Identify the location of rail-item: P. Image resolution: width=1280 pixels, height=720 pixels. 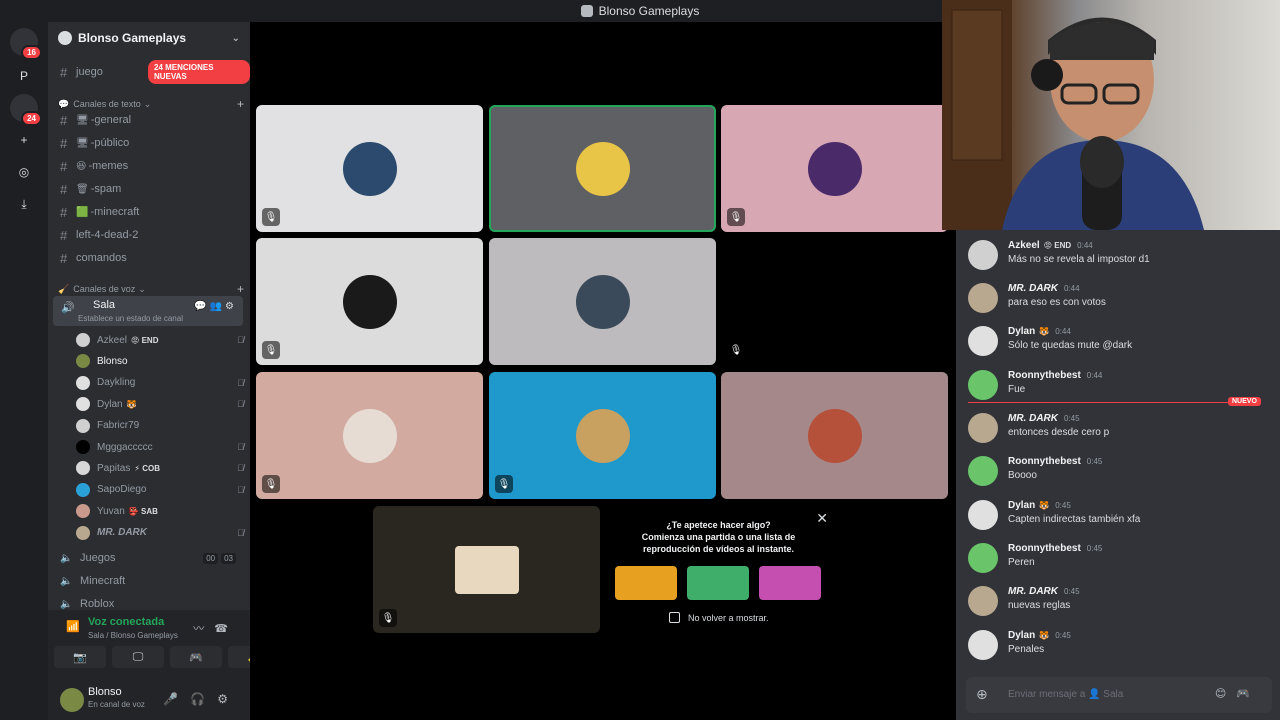
(24, 76).